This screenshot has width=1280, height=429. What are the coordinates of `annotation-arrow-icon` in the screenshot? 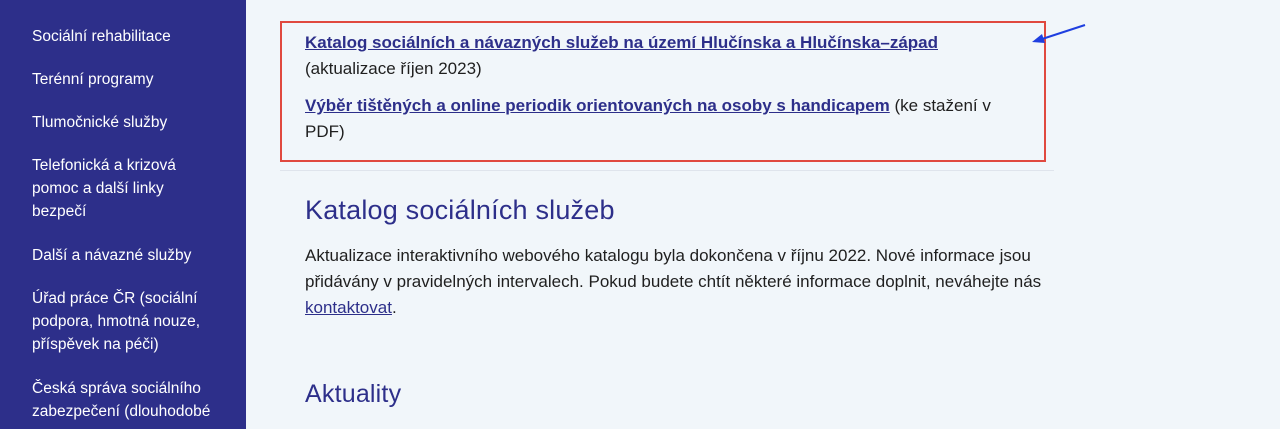 It's located at (1059, 33).